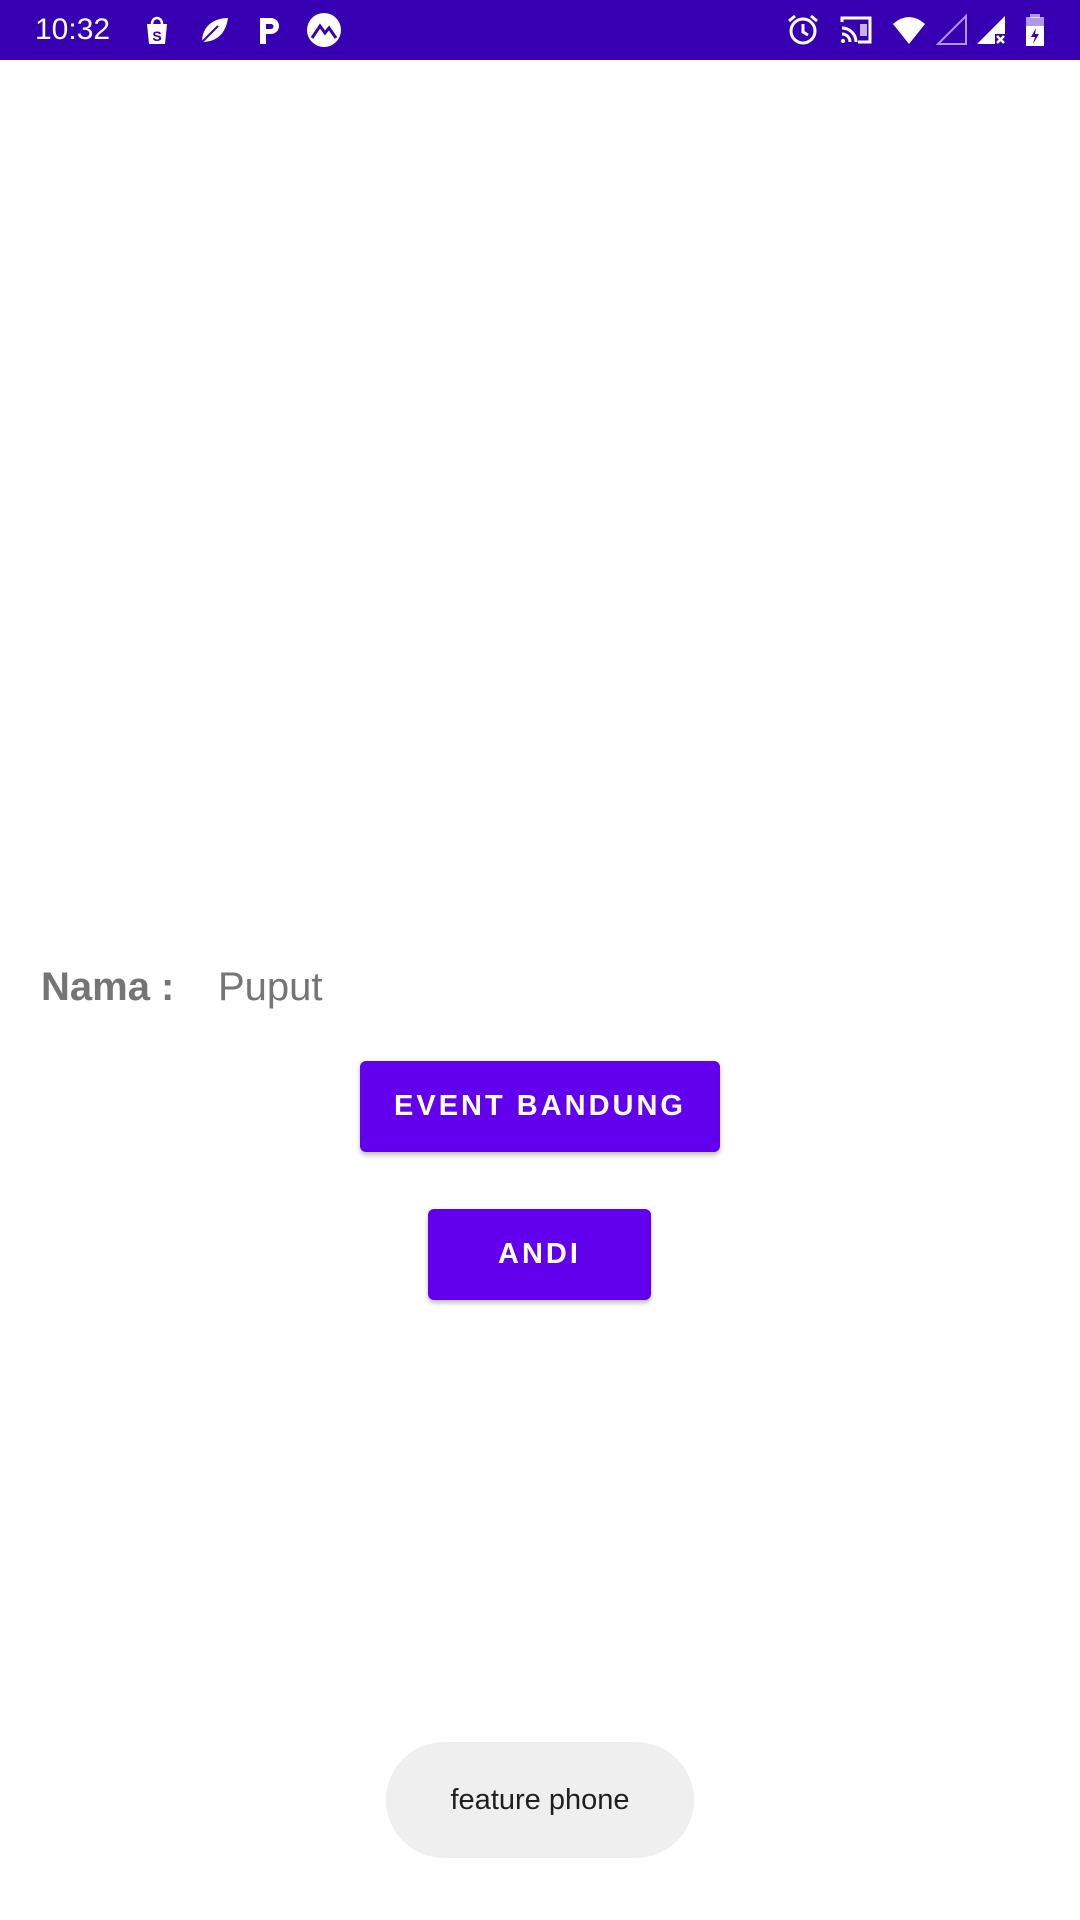  What do you see at coordinates (540, 1800) in the screenshot?
I see `toast-message: feature phone` at bounding box center [540, 1800].